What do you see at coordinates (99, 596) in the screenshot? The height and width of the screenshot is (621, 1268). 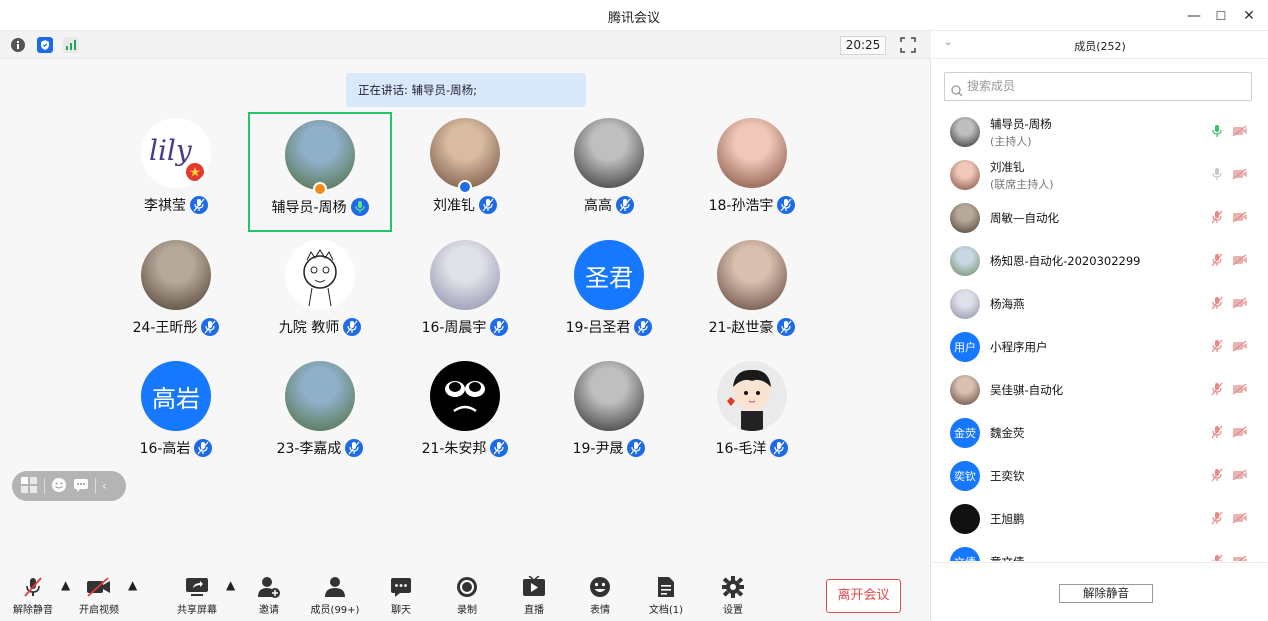 I see `start-video-button: 开启视频` at bounding box center [99, 596].